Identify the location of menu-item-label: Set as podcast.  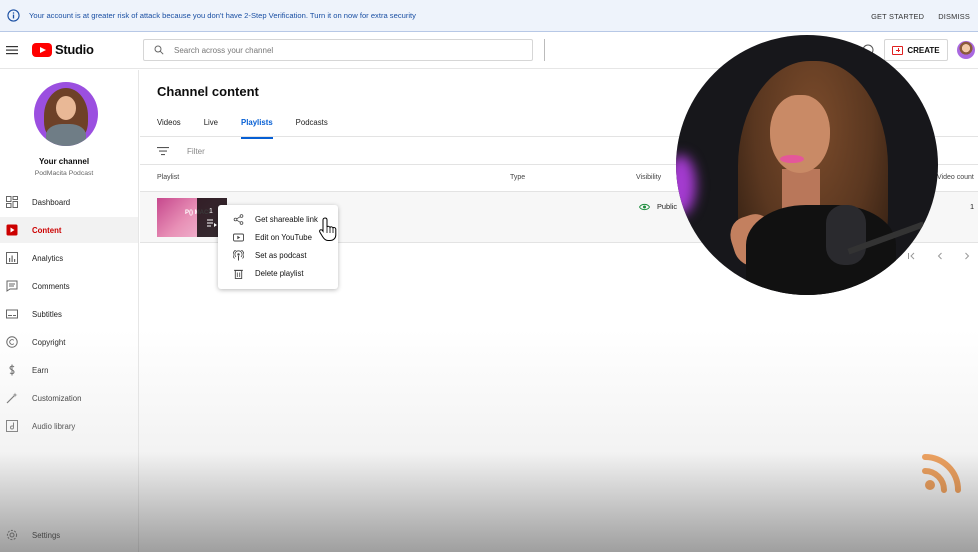
(281, 255).